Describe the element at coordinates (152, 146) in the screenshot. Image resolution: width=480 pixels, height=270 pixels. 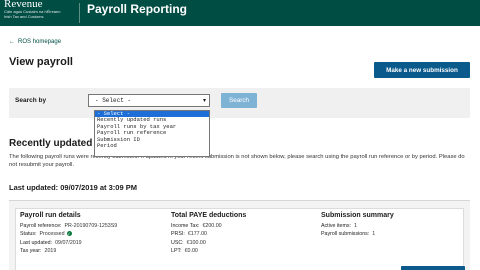
I see `dropdown-option-period: Period` at that location.